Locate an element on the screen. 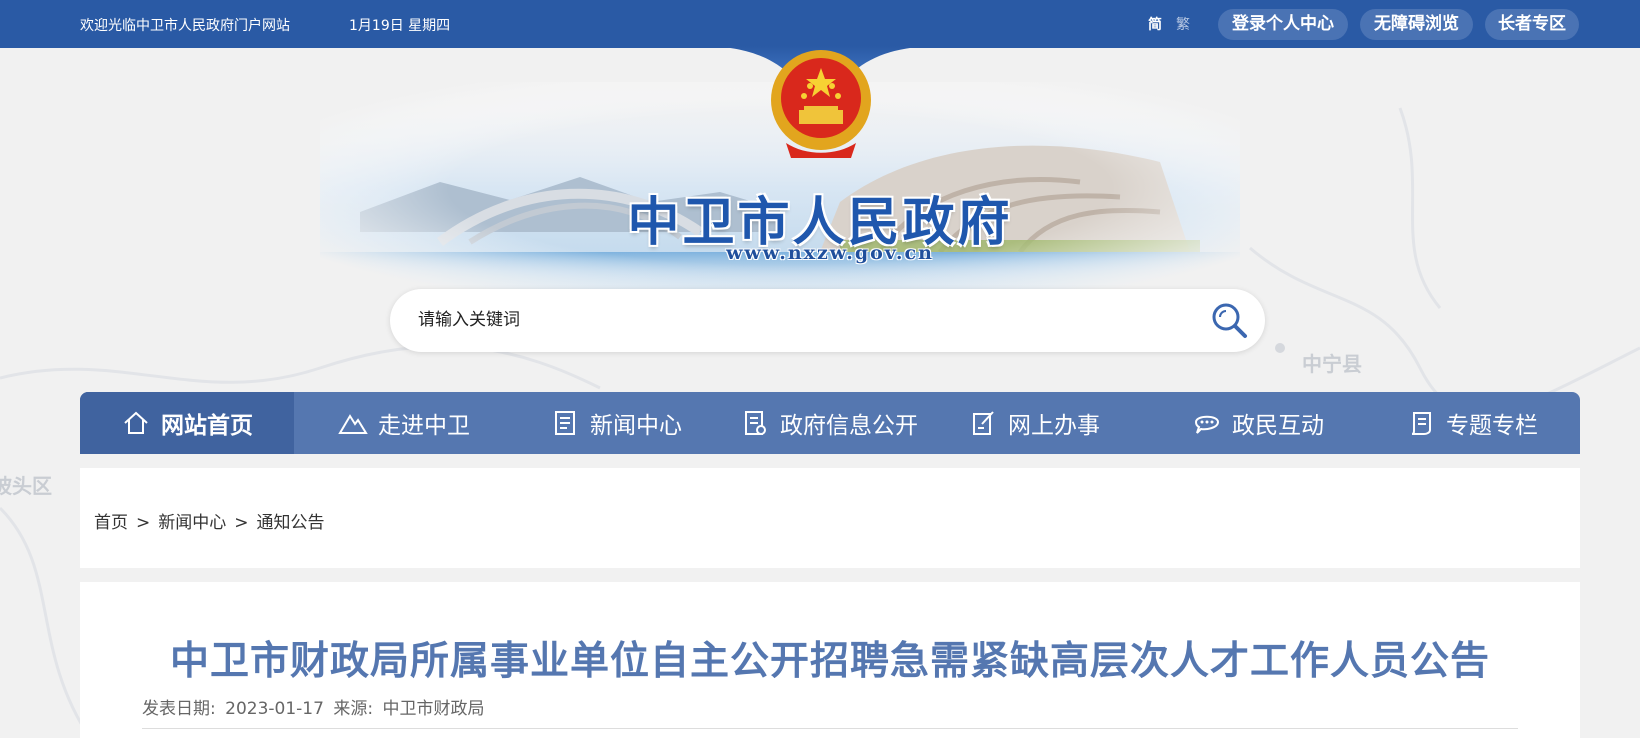 This screenshot has height=738, width=1640. breadcrumb: 首页 > 新闻中心 > 通知公告 is located at coordinates (830, 518).